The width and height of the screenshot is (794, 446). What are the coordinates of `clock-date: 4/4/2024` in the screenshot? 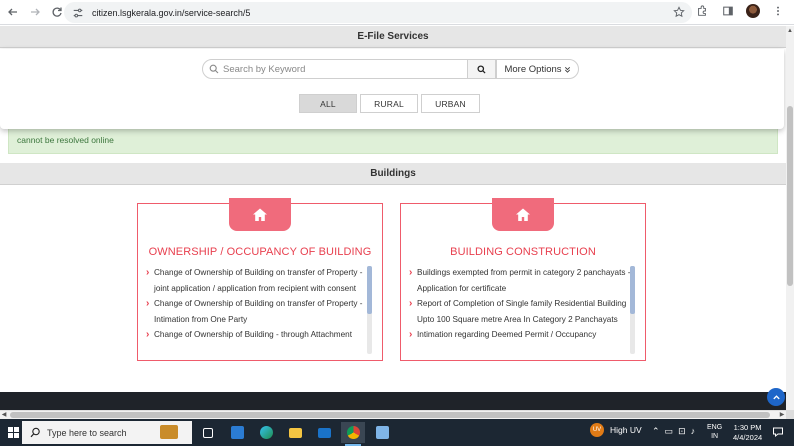 It's located at (748, 437).